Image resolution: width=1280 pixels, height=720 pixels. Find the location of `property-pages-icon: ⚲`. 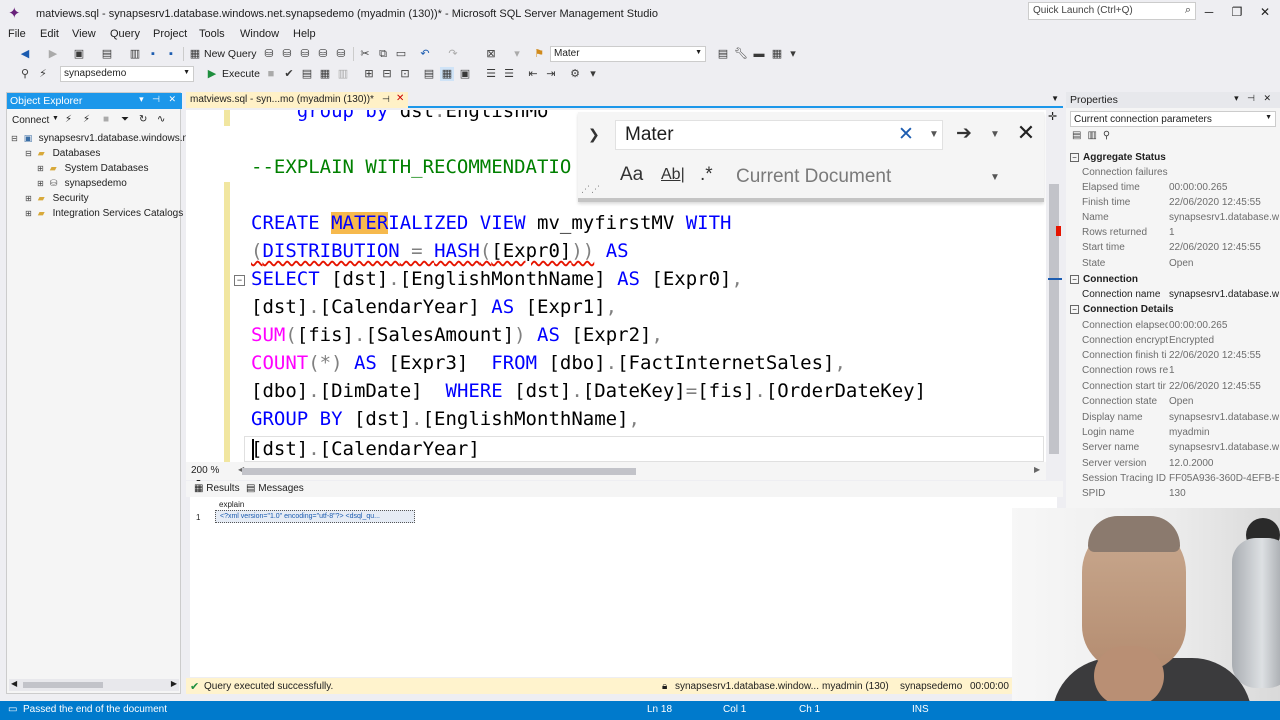

property-pages-icon: ⚲ is located at coordinates (1109, 135).